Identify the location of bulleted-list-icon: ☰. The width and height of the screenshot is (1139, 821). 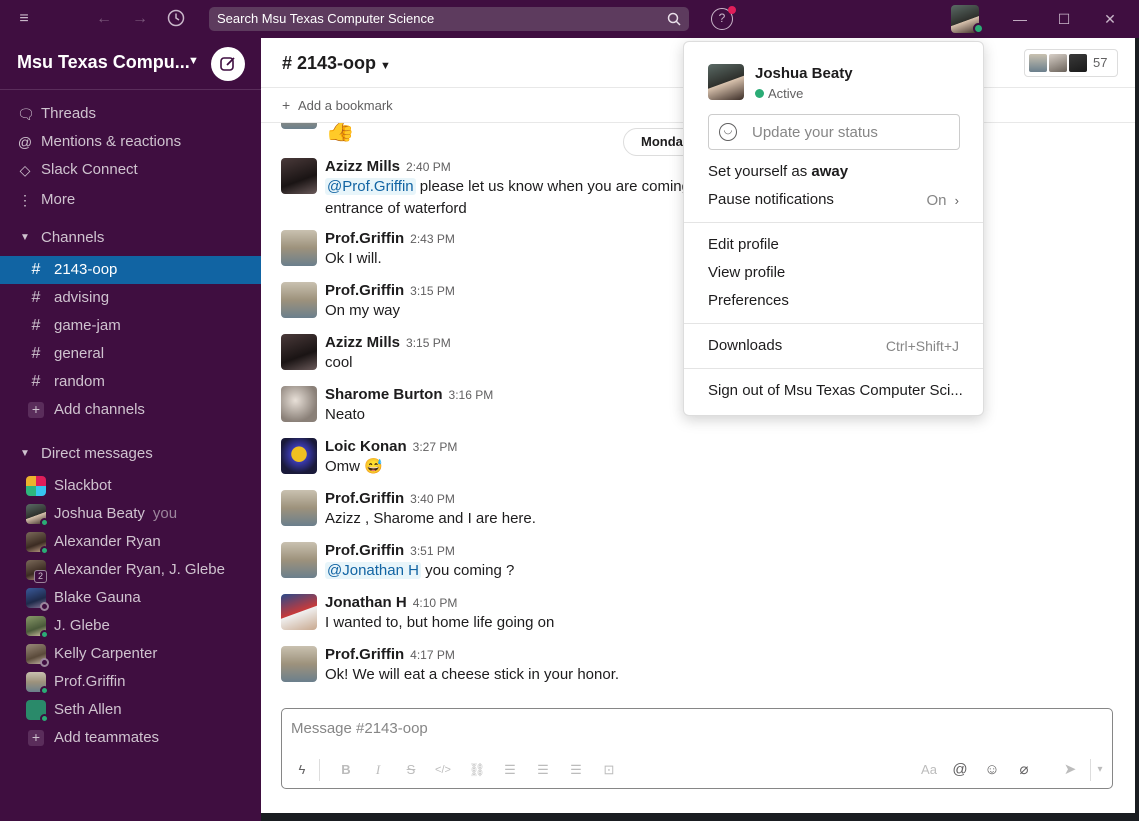
(543, 770).